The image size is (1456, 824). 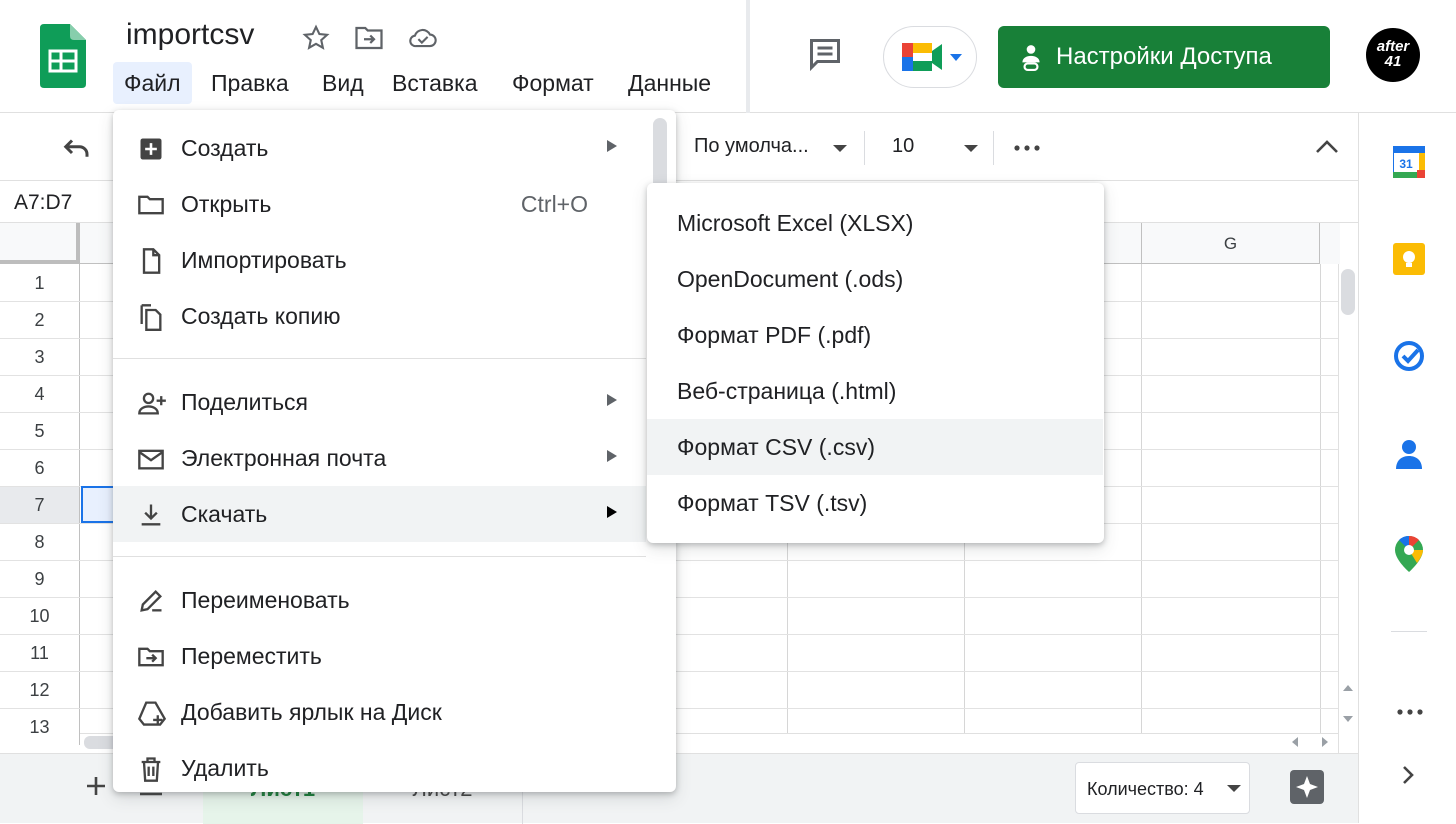 I want to click on row-header: 2, so click(x=40, y=319).